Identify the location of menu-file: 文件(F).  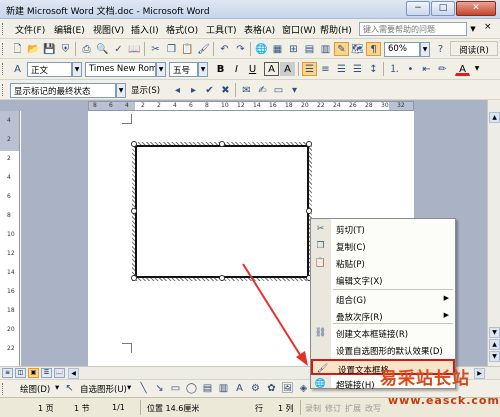
(30, 29).